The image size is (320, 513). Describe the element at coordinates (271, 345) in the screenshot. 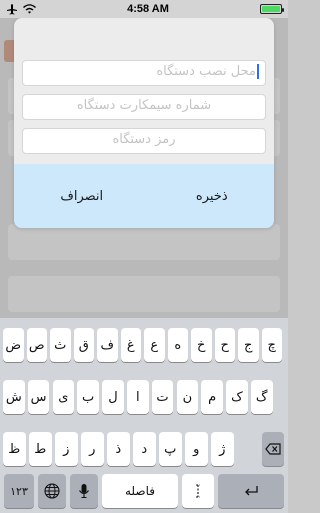

I see `key-12: چ` at that location.